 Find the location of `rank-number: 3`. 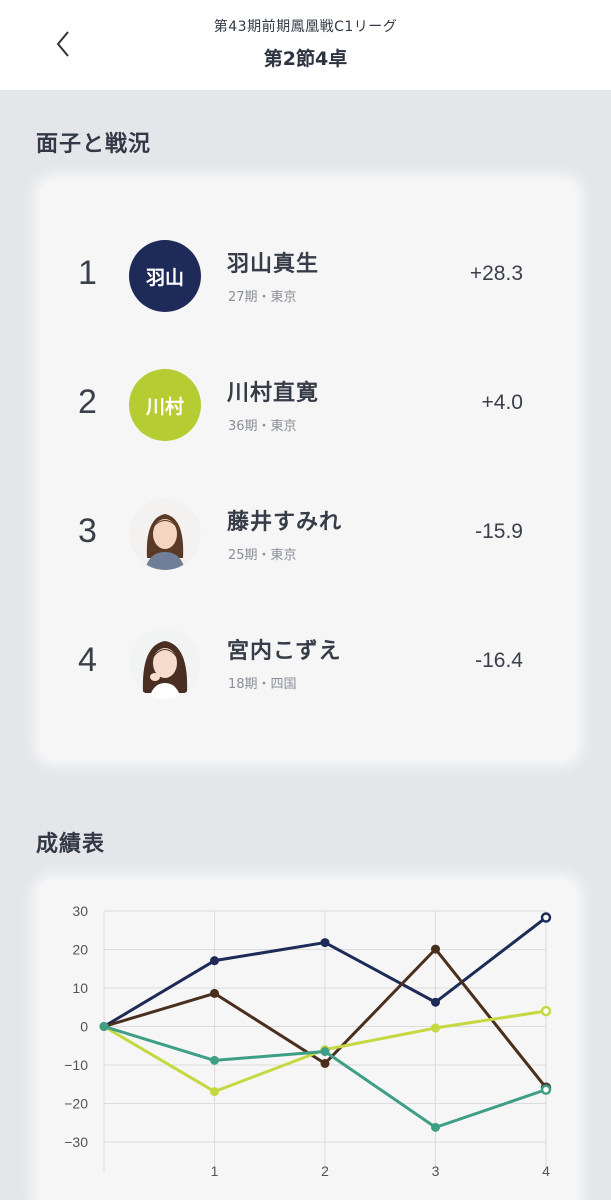

rank-number: 3 is located at coordinates (87, 531).